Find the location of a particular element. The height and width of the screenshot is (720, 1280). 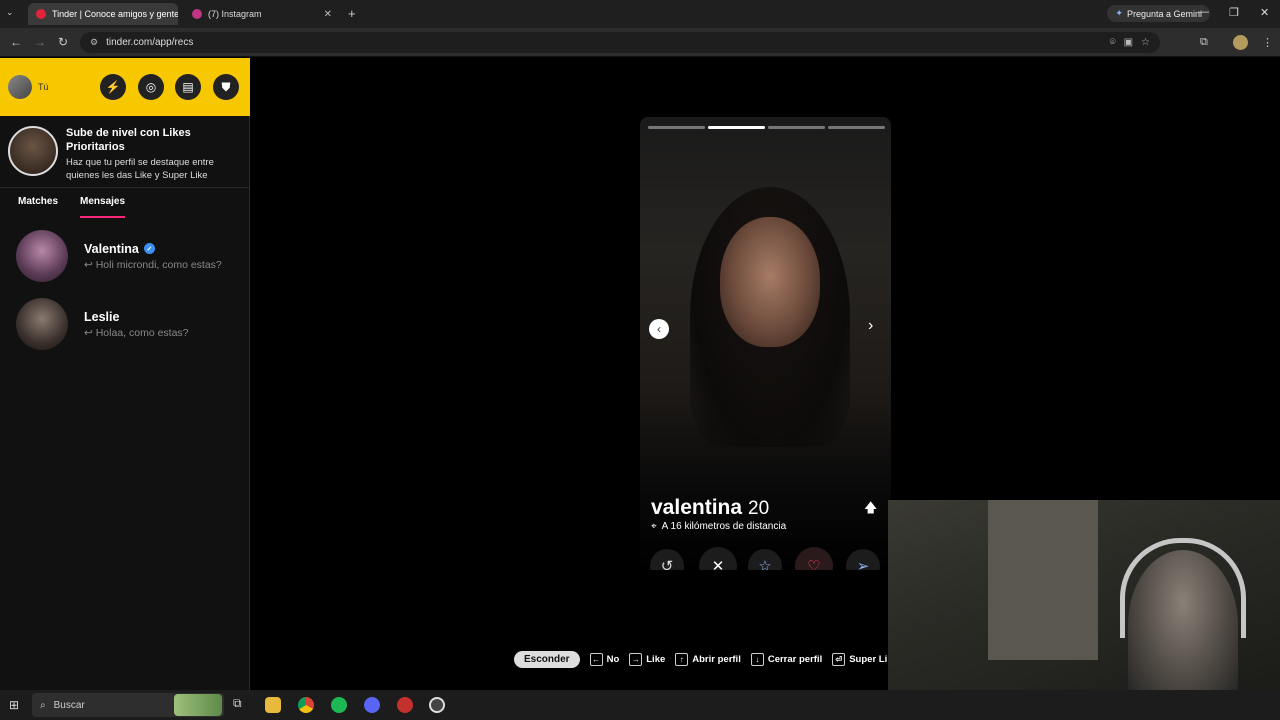

windows-taskbar: ⊞ ⌕ Buscar ⧉ is located at coordinates (640, 705).